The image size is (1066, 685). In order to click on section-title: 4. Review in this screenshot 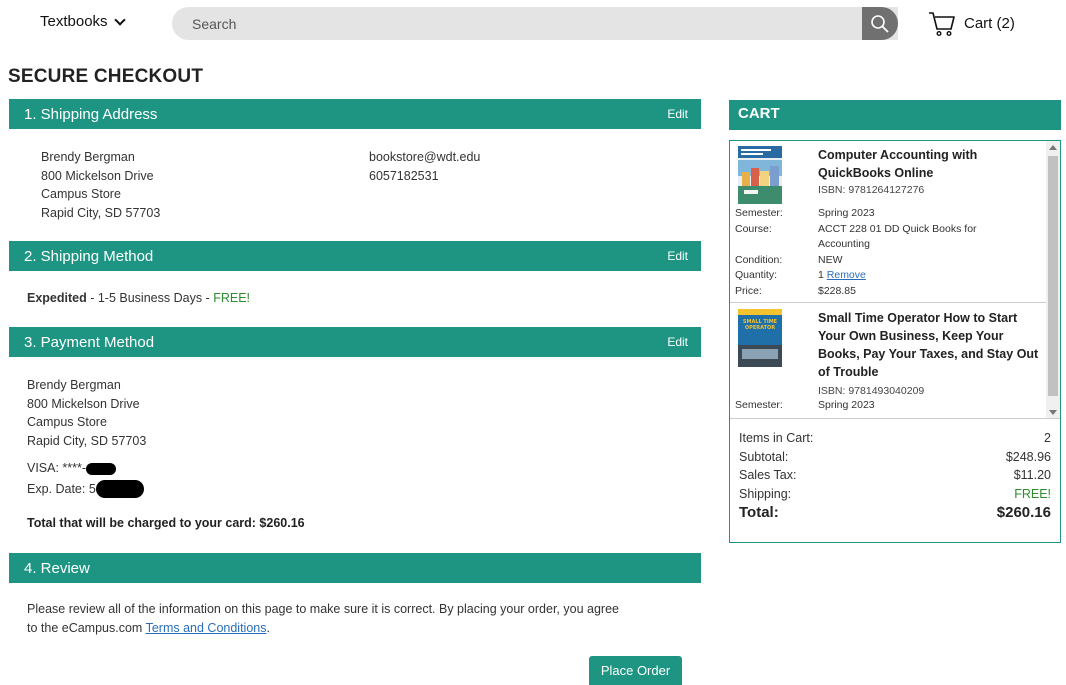, I will do `click(57, 568)`.